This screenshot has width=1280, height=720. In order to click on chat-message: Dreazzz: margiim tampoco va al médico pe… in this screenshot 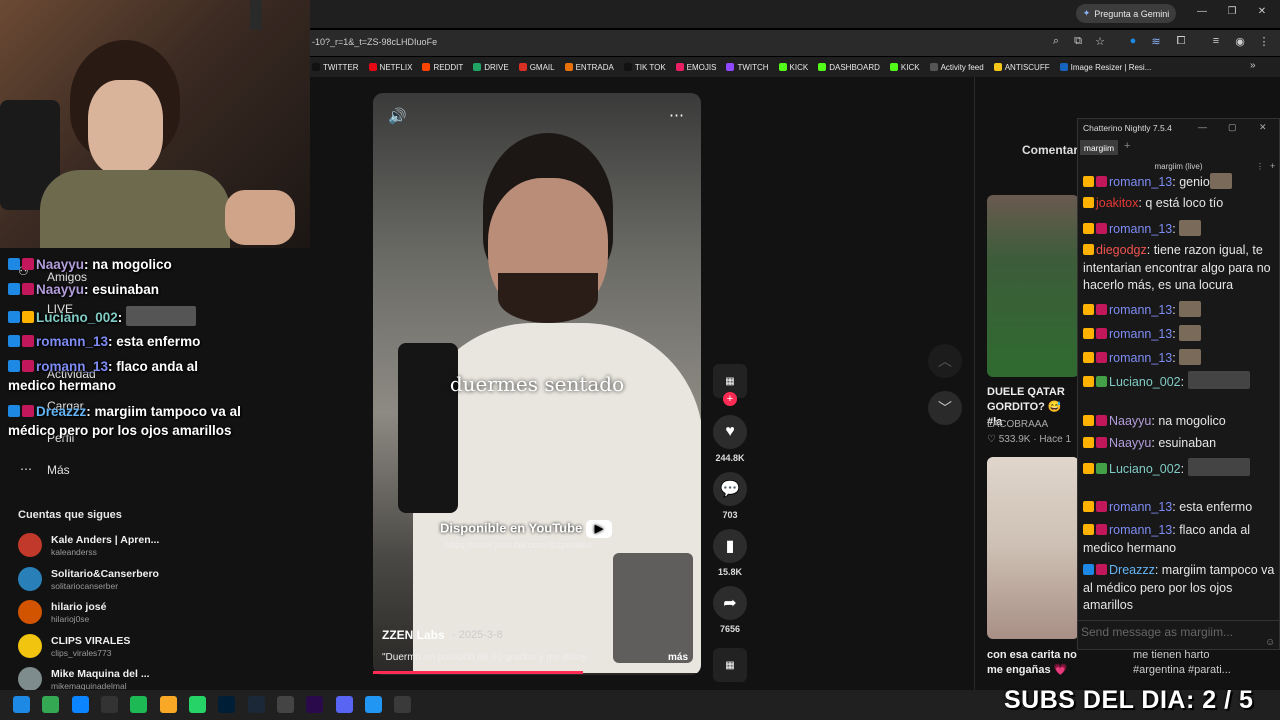, I will do `click(1179, 588)`.